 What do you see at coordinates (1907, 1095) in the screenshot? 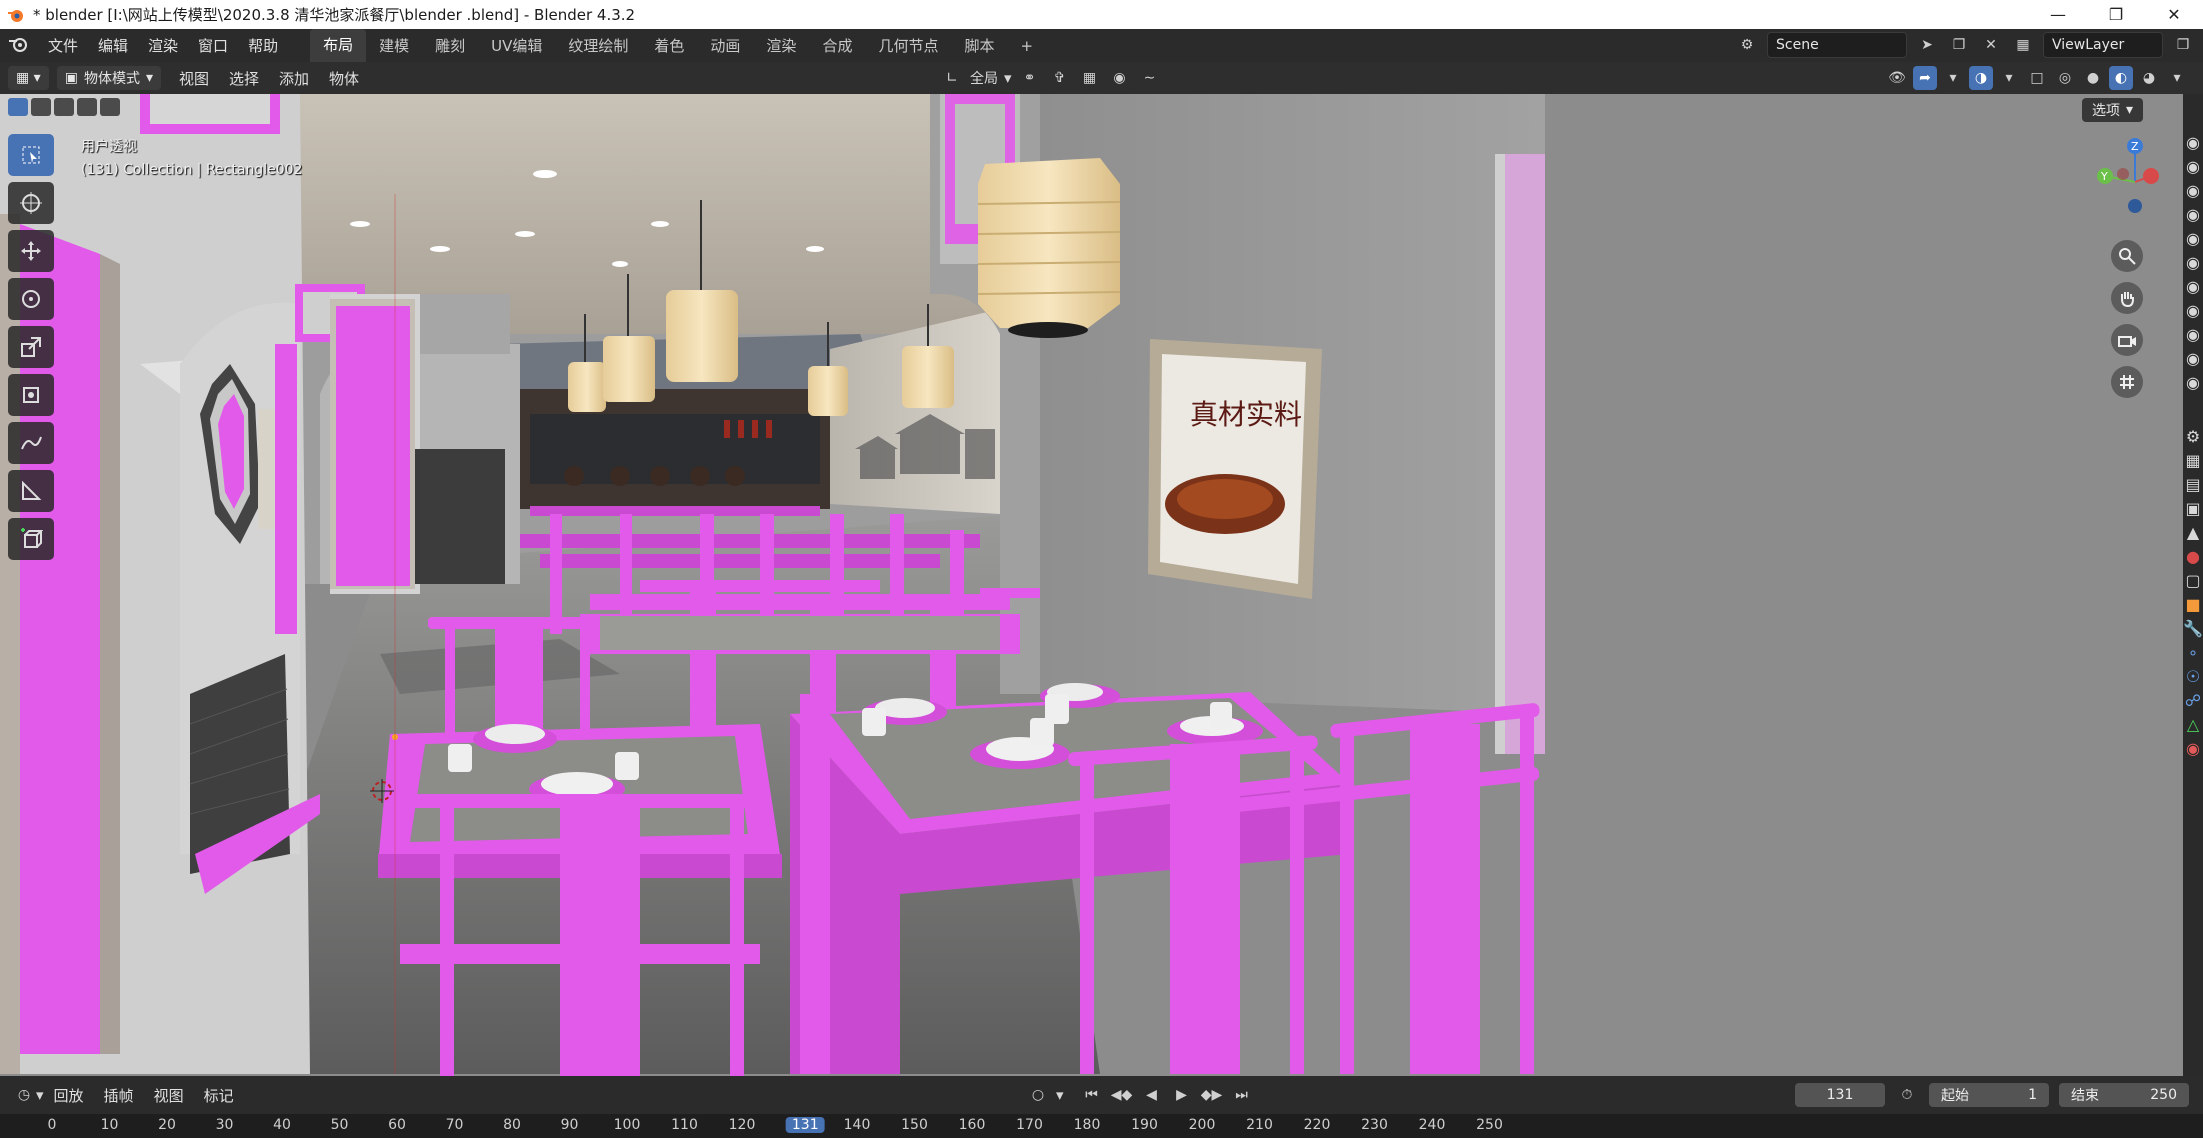
I see `stopwatch-icon: ⏱` at bounding box center [1907, 1095].